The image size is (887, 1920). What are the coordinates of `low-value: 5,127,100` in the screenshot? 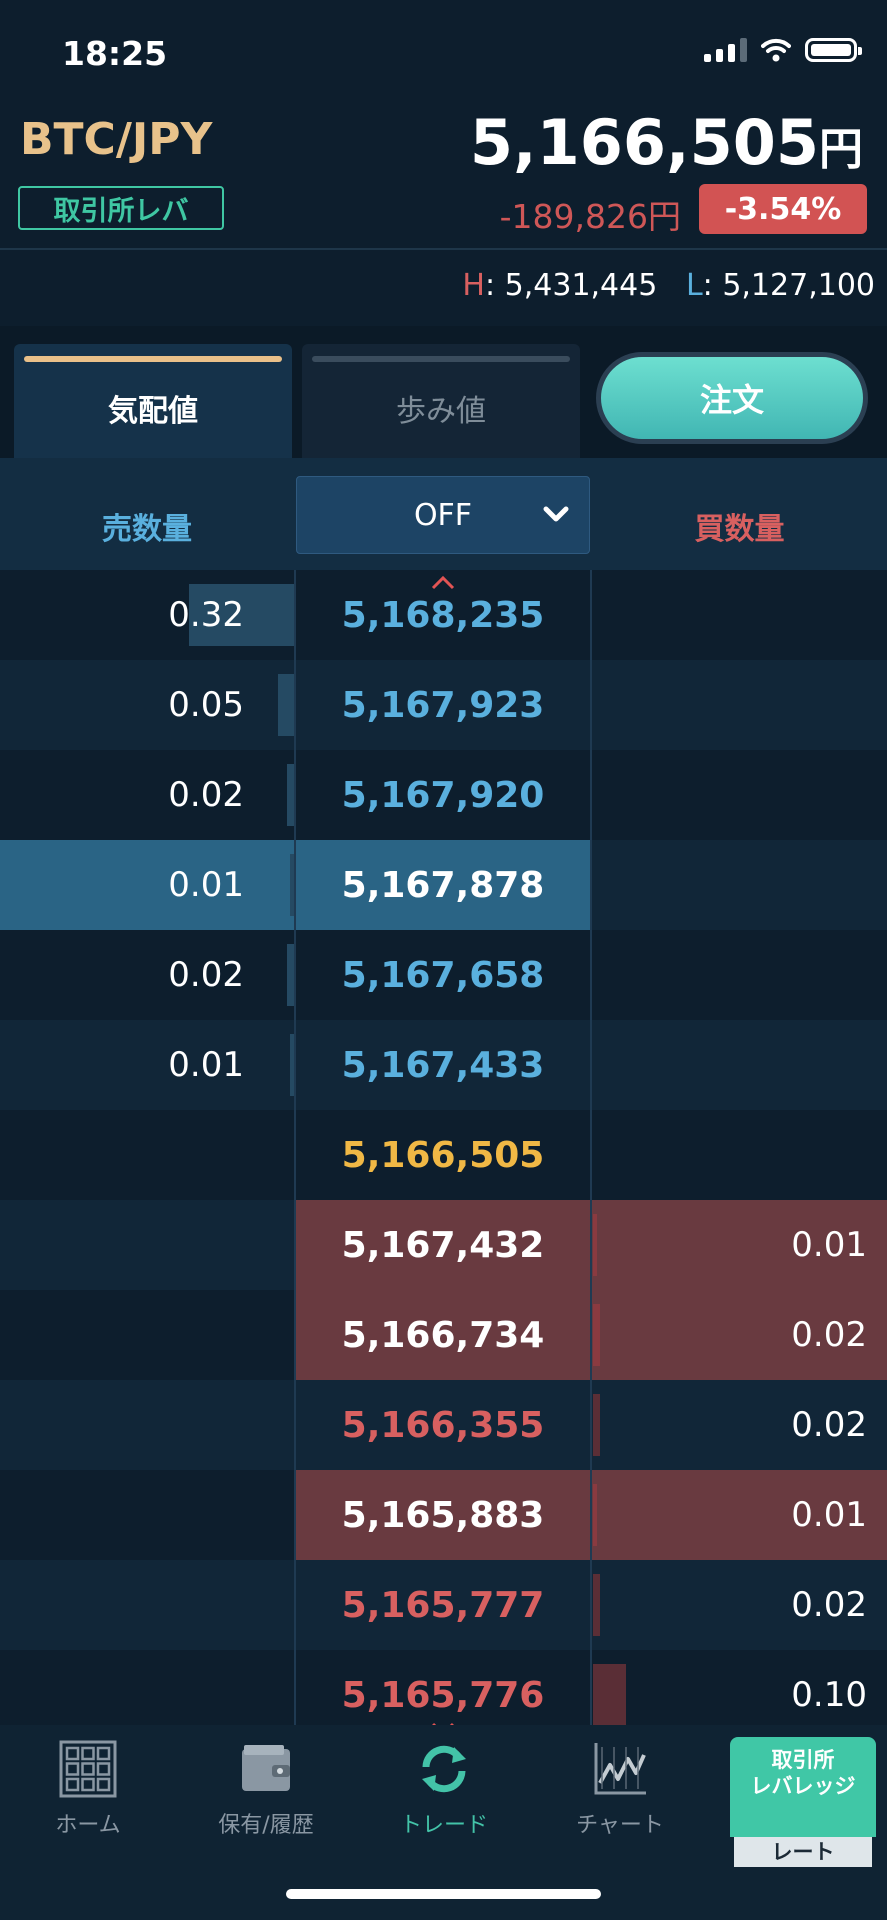 It's located at (798, 285).